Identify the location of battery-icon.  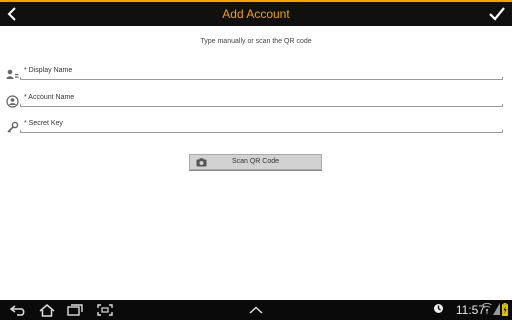
(505, 309).